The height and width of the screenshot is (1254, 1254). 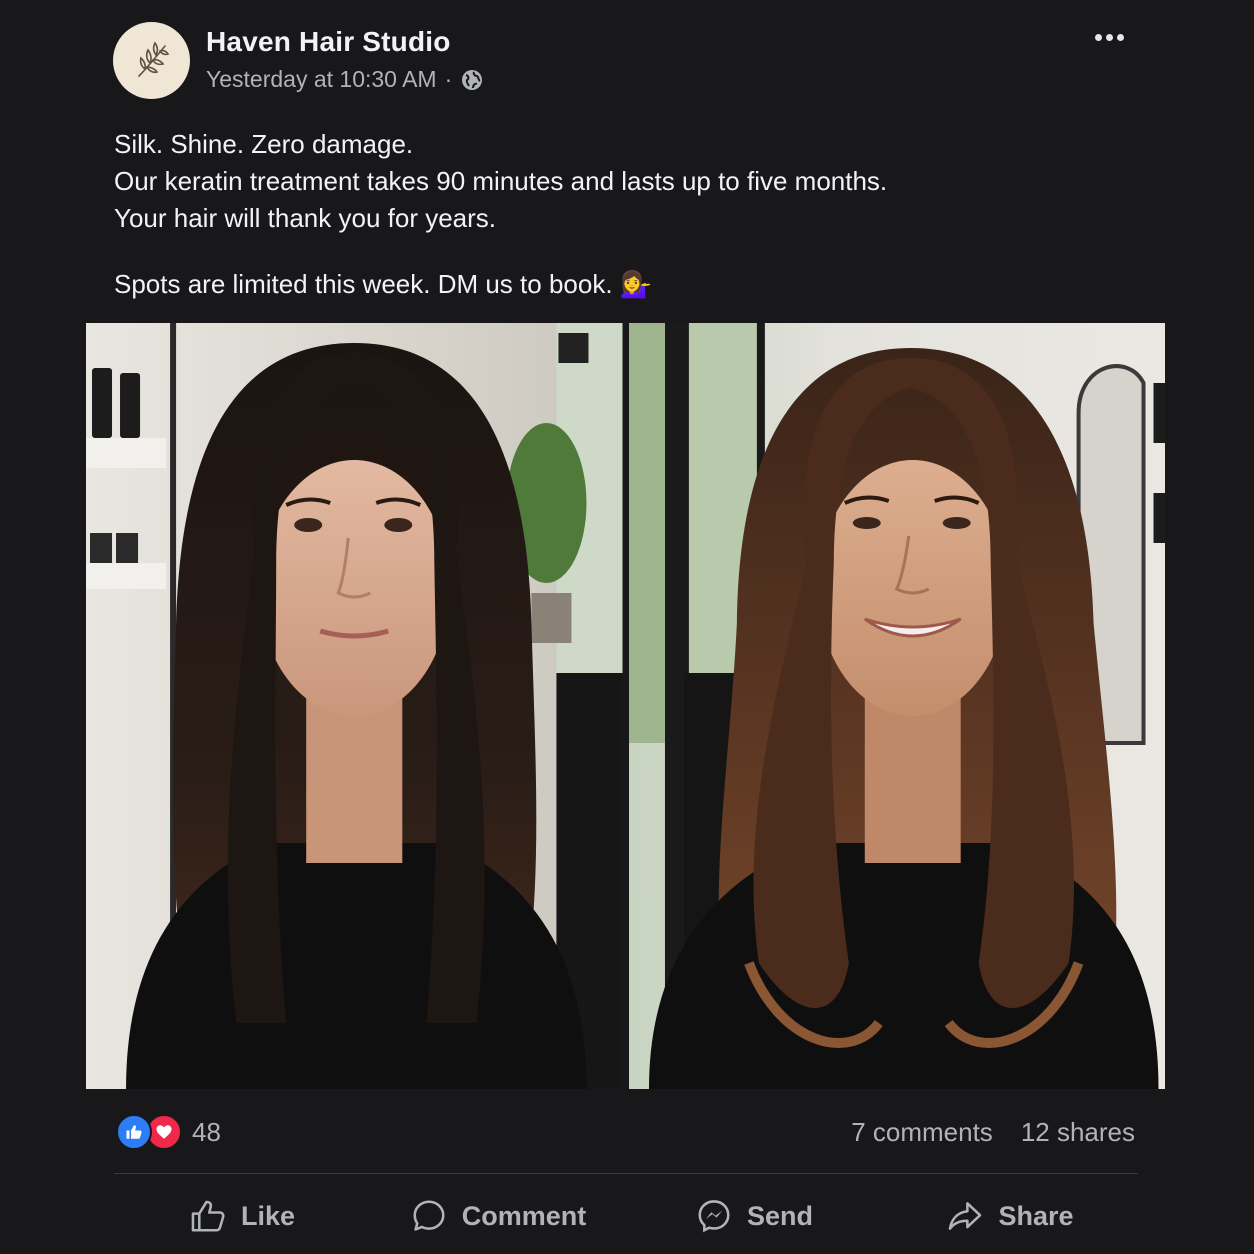 What do you see at coordinates (321, 79) in the screenshot?
I see `post-timestamp: Yesterday at 10:30 AM` at bounding box center [321, 79].